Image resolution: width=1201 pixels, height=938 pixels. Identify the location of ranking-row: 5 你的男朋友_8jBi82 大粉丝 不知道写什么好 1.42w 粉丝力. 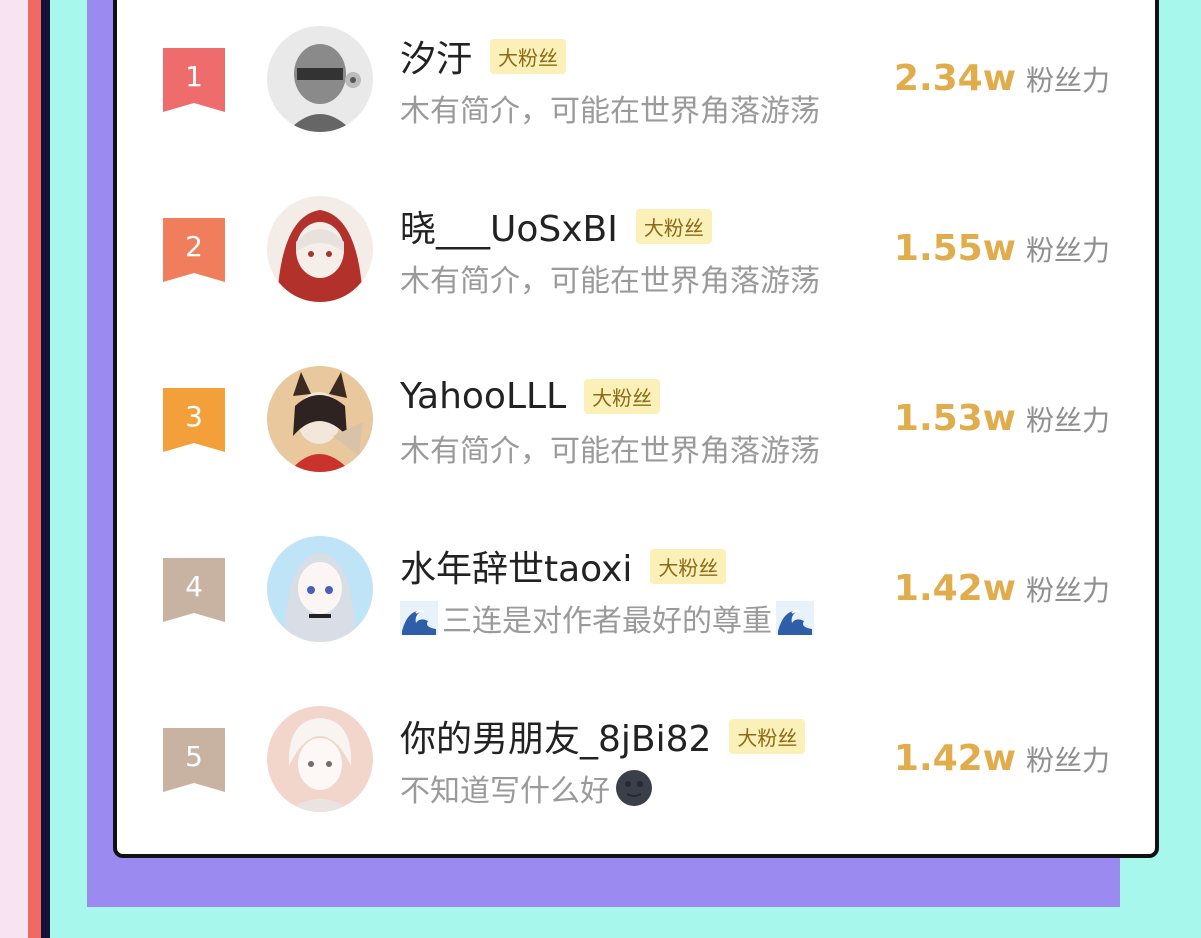
(636, 777).